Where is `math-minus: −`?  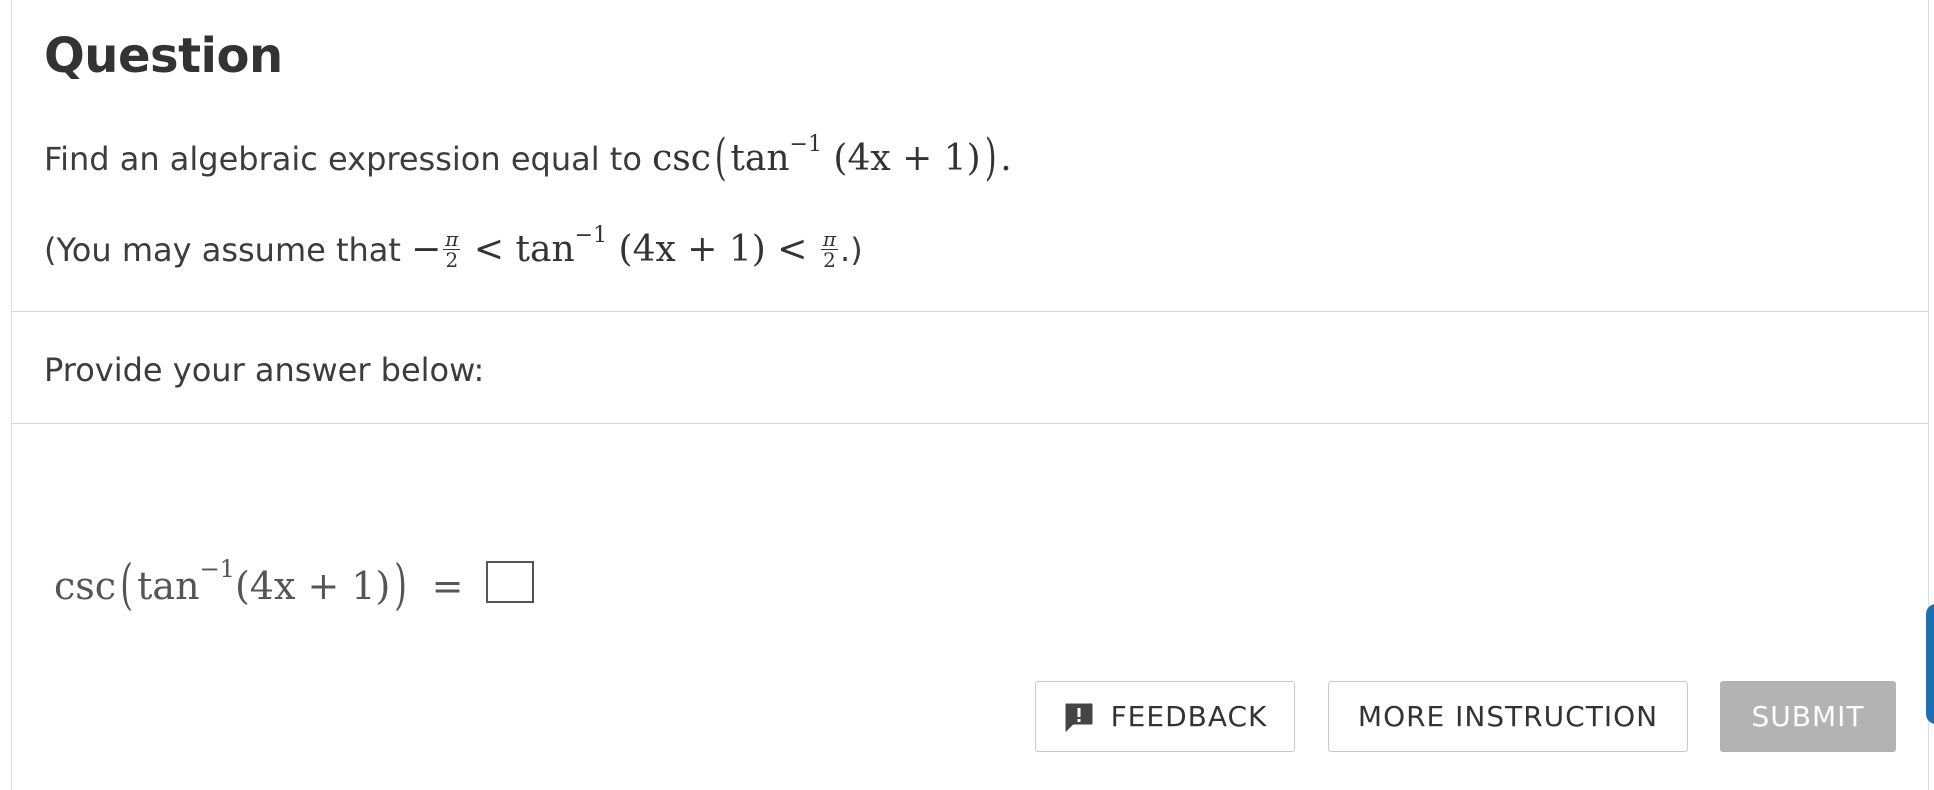 math-minus: − is located at coordinates (426, 249).